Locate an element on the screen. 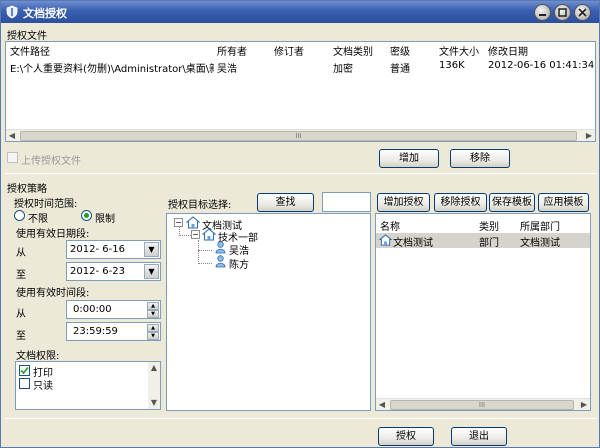  permissions-label: 文档权限: is located at coordinates (38, 356).